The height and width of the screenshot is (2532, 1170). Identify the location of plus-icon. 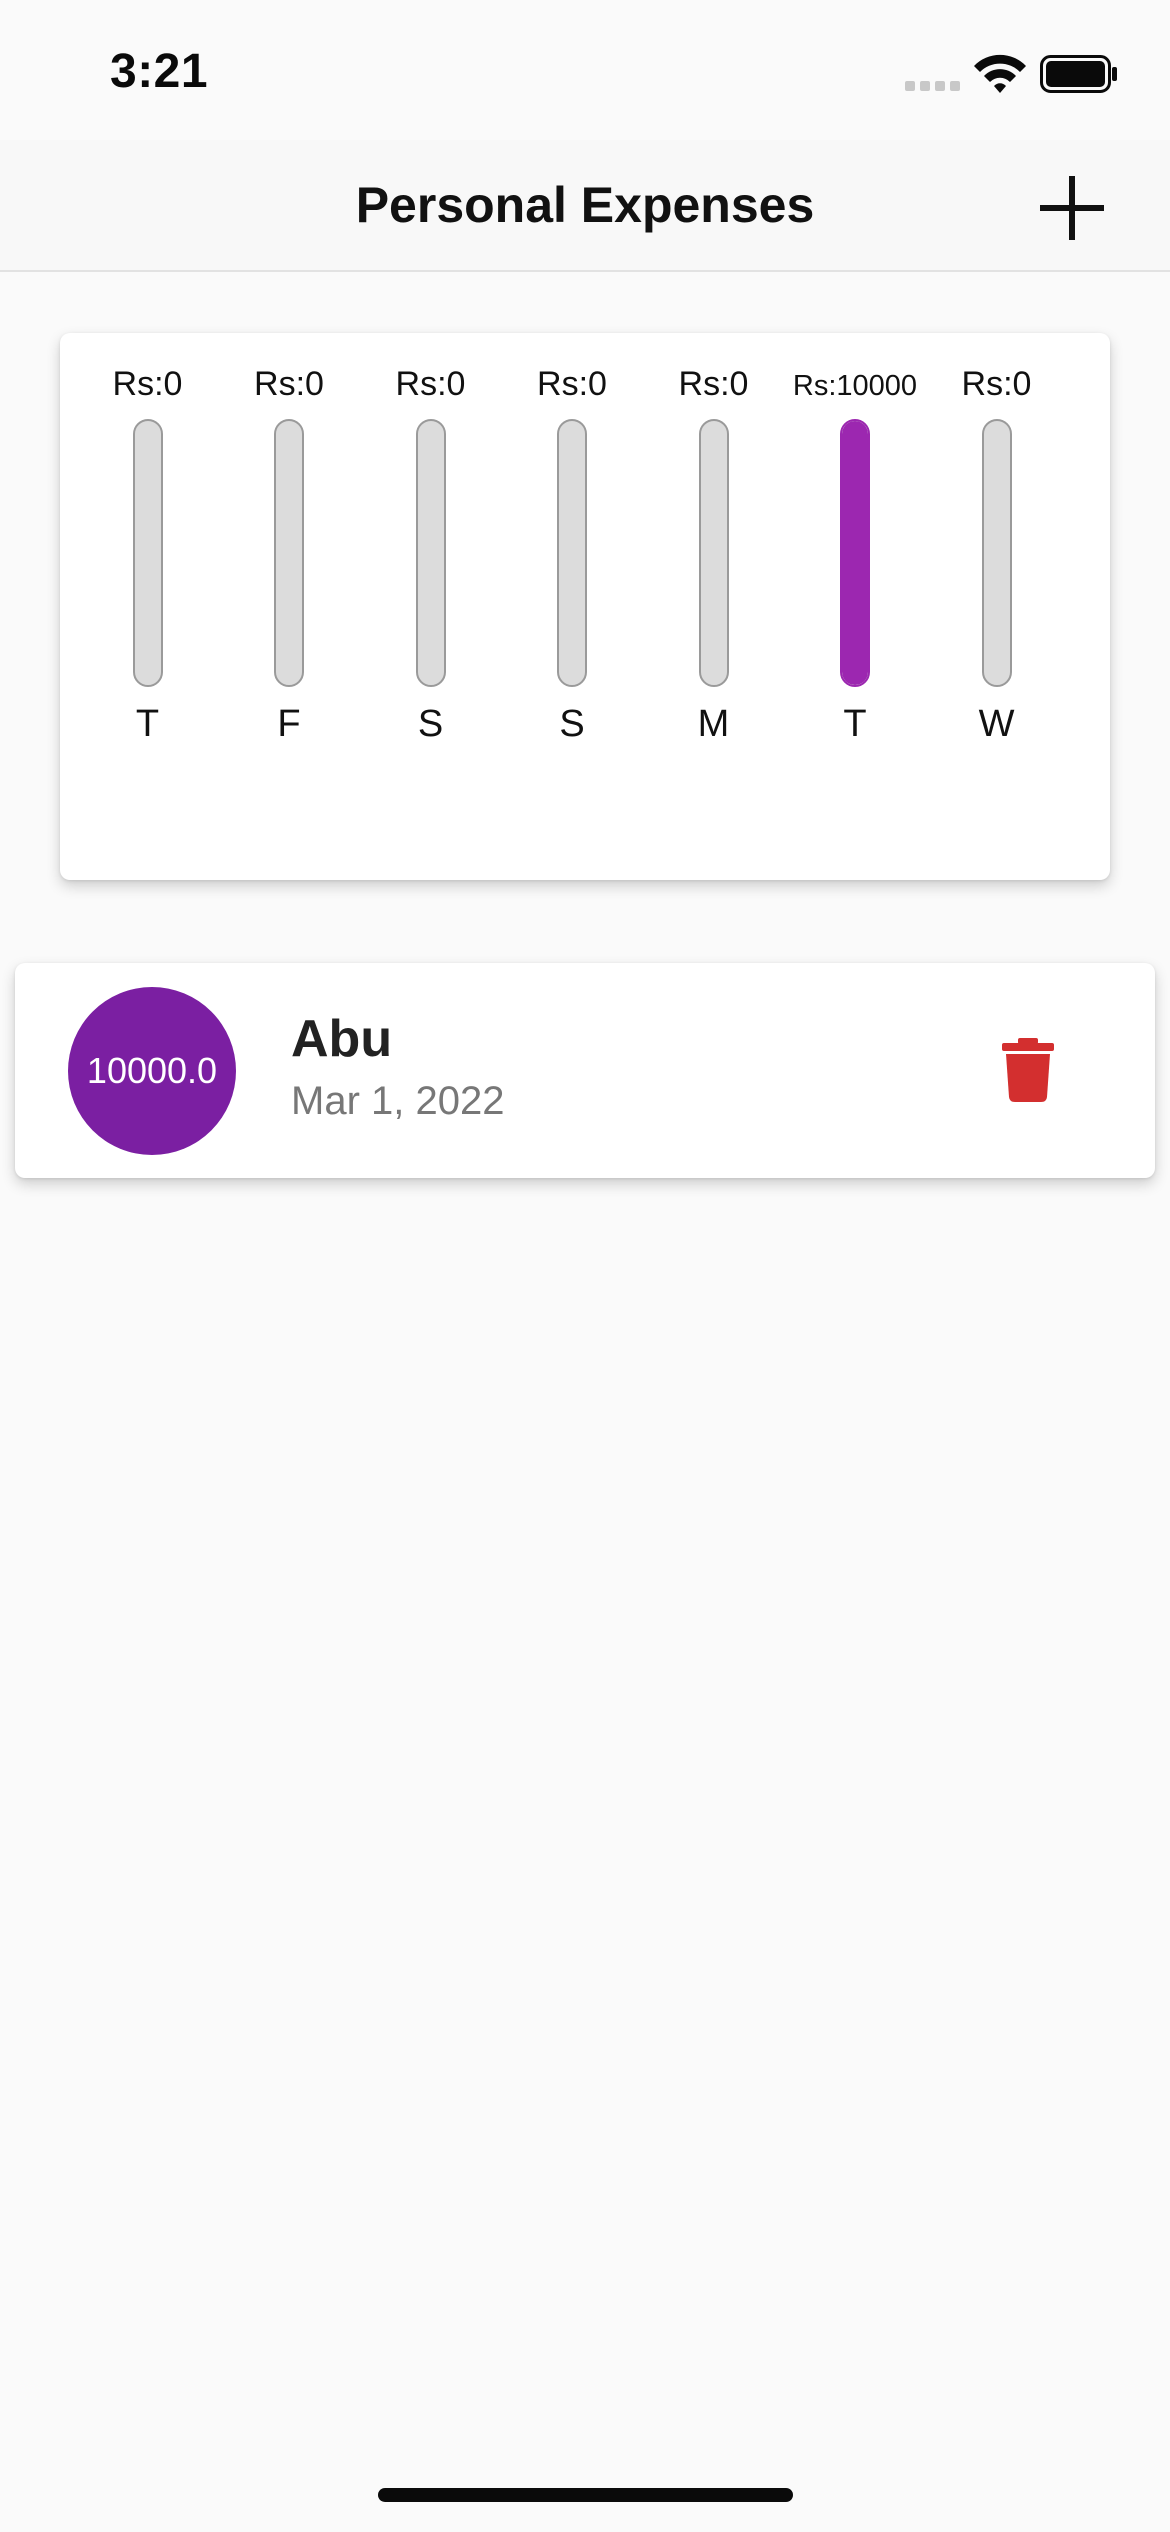
(1072, 208).